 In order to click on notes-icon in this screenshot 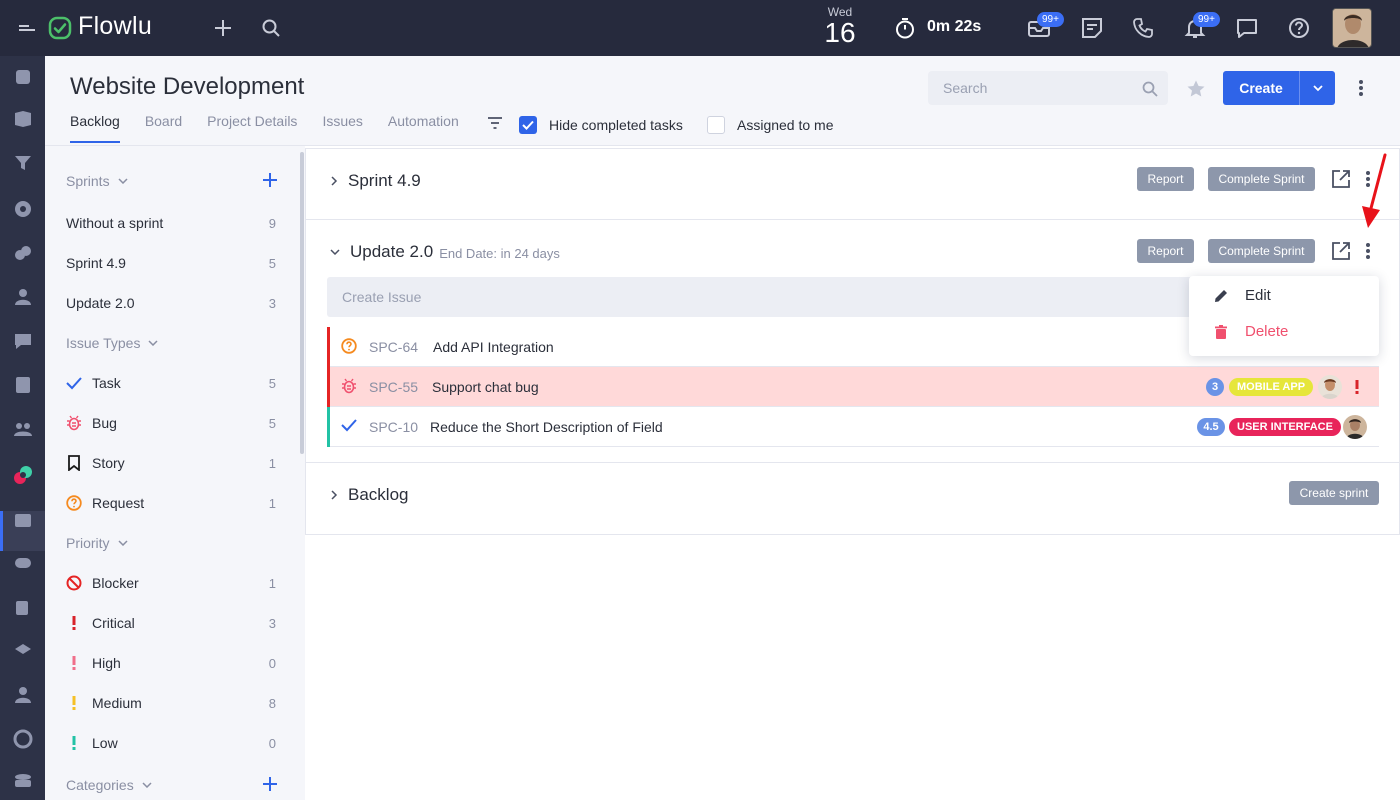, I will do `click(1092, 28)`.